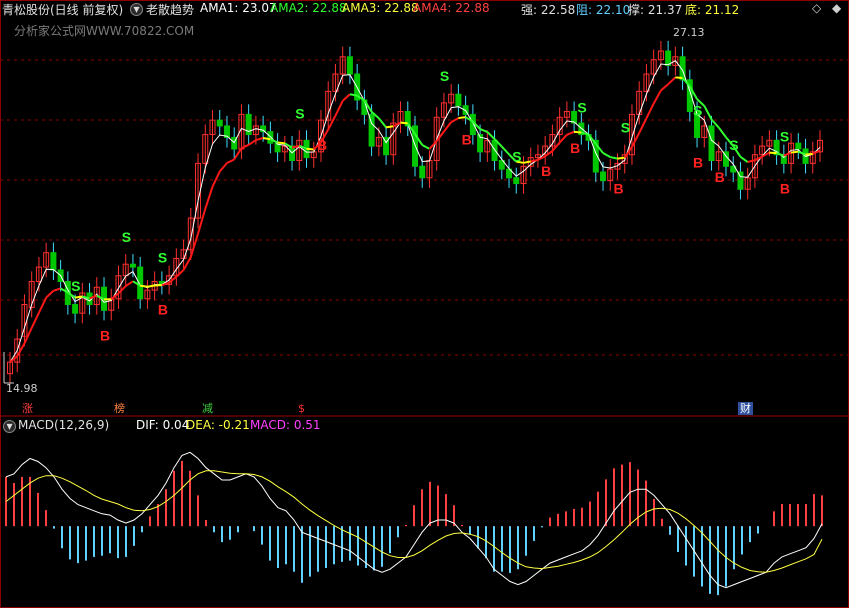 The image size is (849, 608). What do you see at coordinates (301, 408) in the screenshot?
I see `event-marker-dollar: $` at bounding box center [301, 408].